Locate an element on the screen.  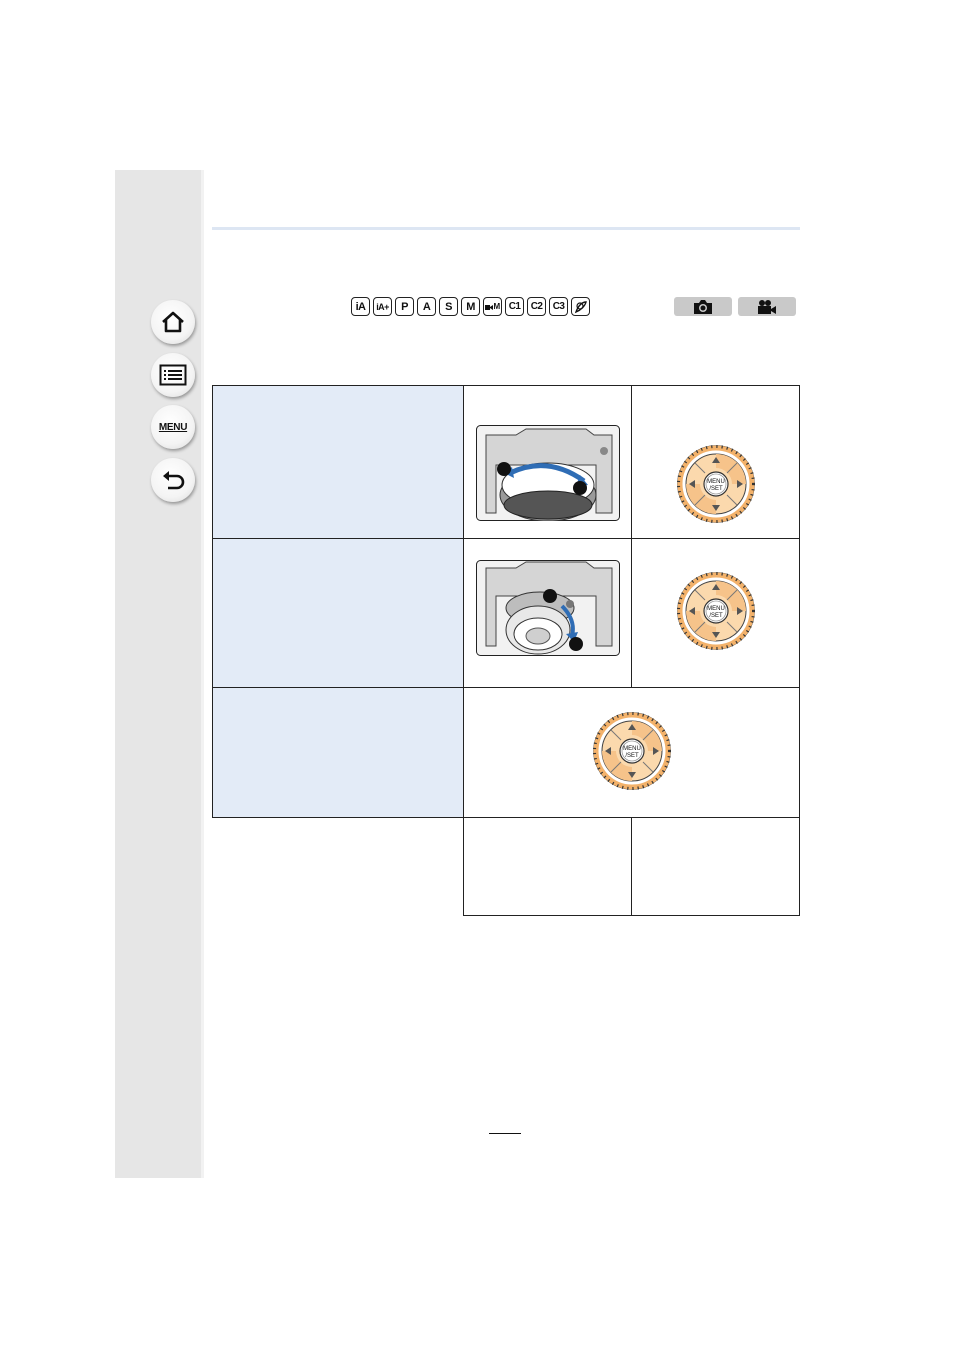
palette-icon is located at coordinates (580, 306).